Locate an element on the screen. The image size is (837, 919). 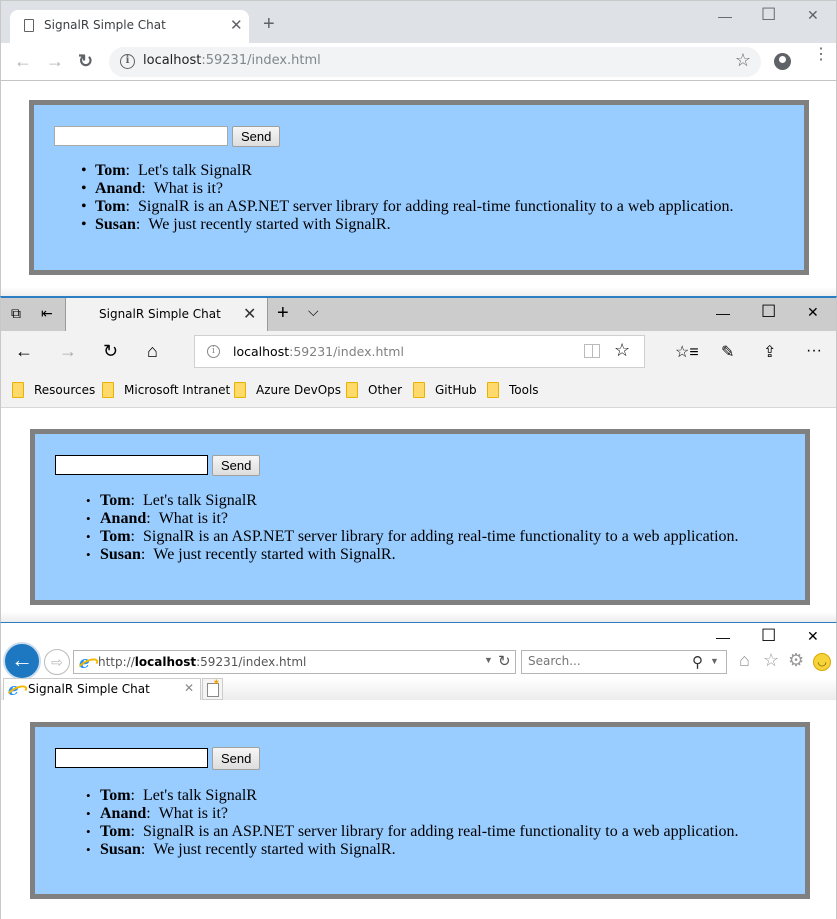
account-icon is located at coordinates (782, 61).